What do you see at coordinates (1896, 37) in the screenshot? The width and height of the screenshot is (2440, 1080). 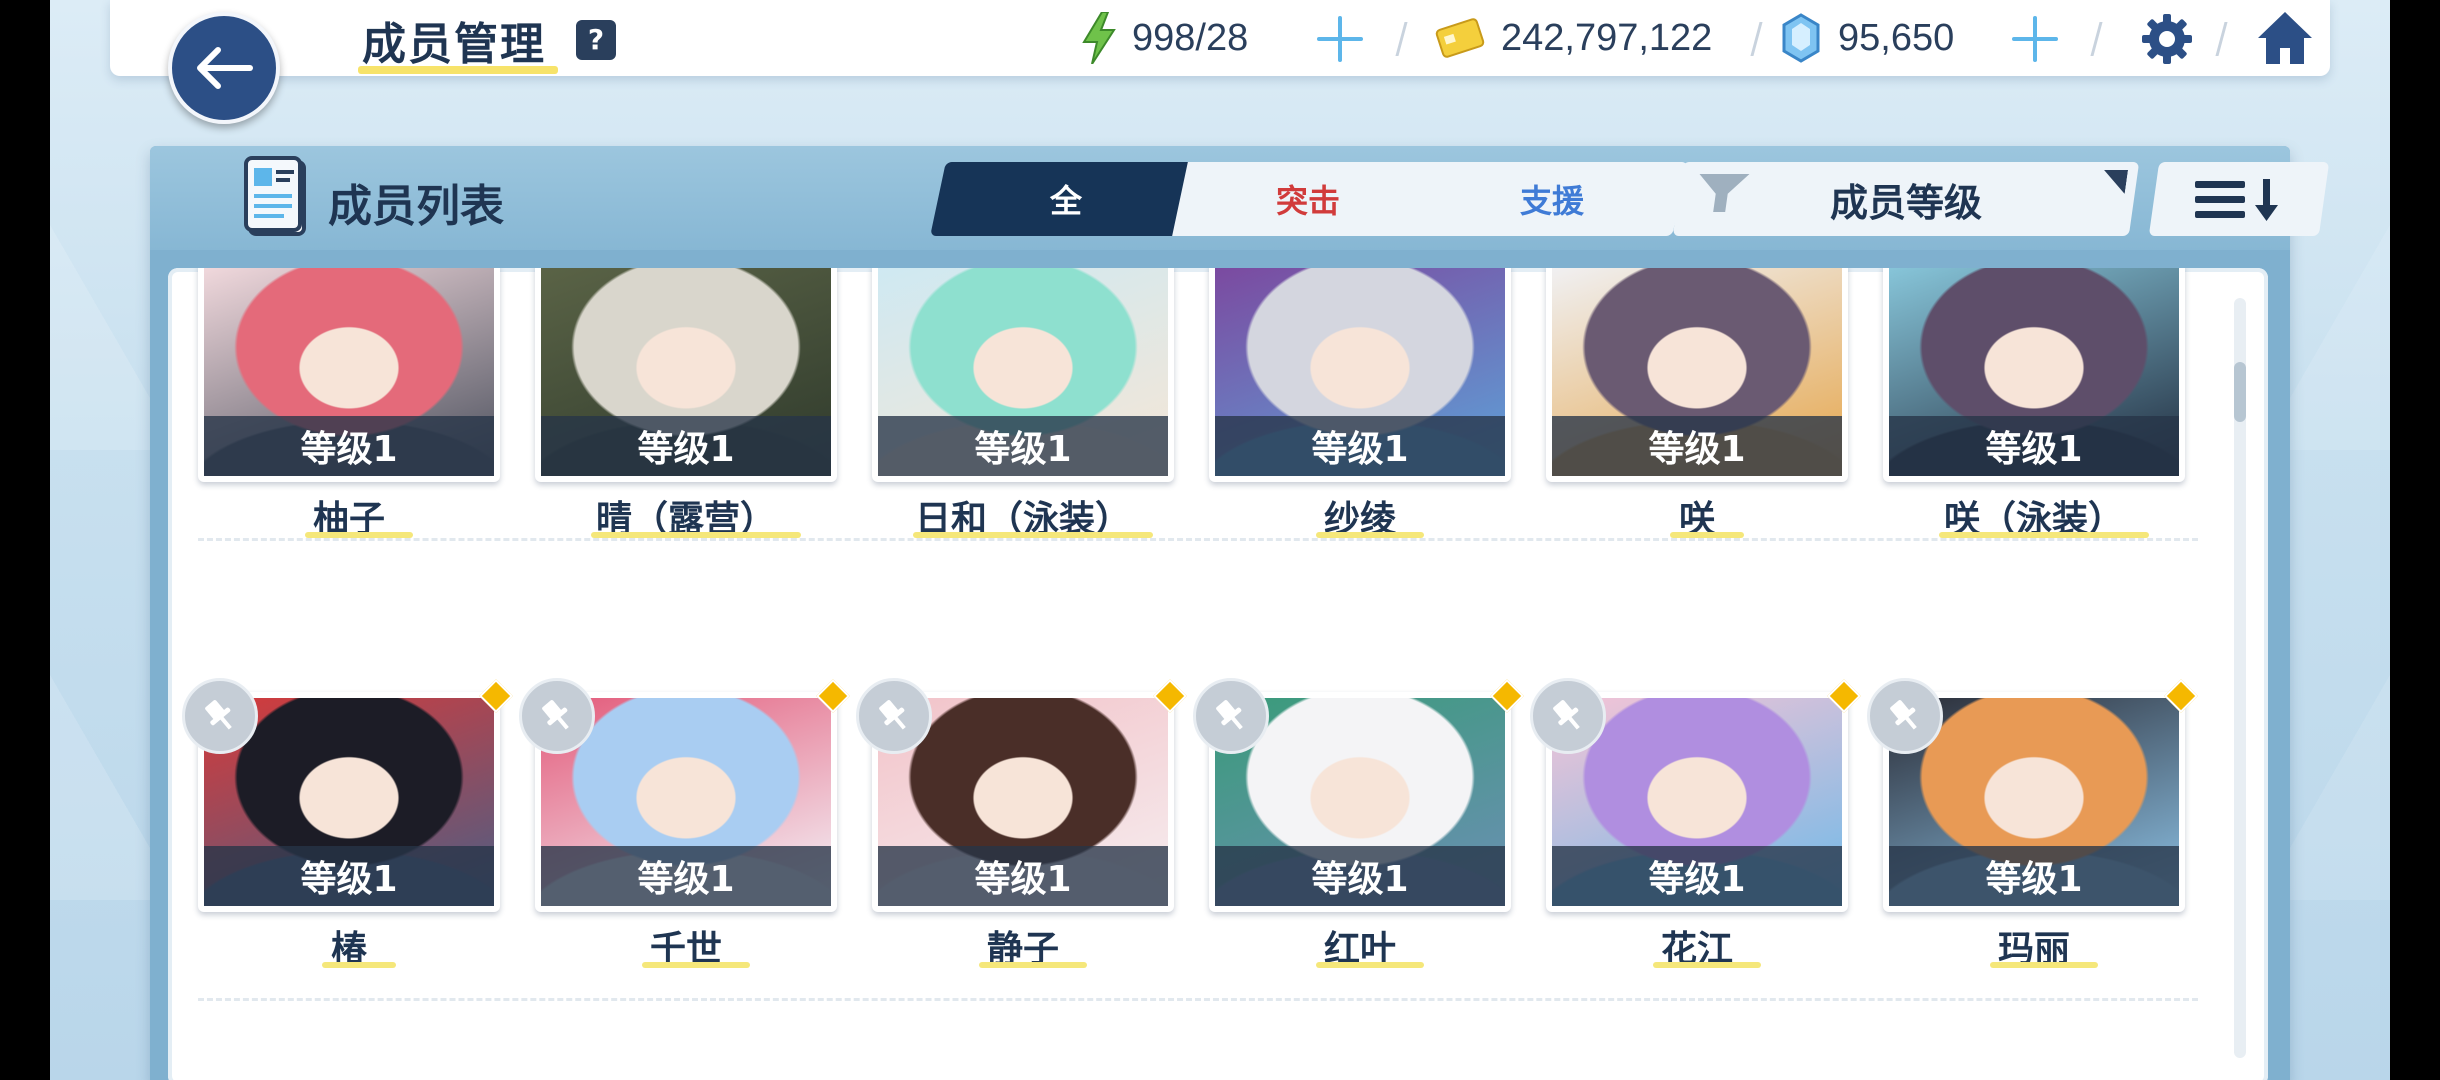 I see `pyroxene-value: 95,650` at bounding box center [1896, 37].